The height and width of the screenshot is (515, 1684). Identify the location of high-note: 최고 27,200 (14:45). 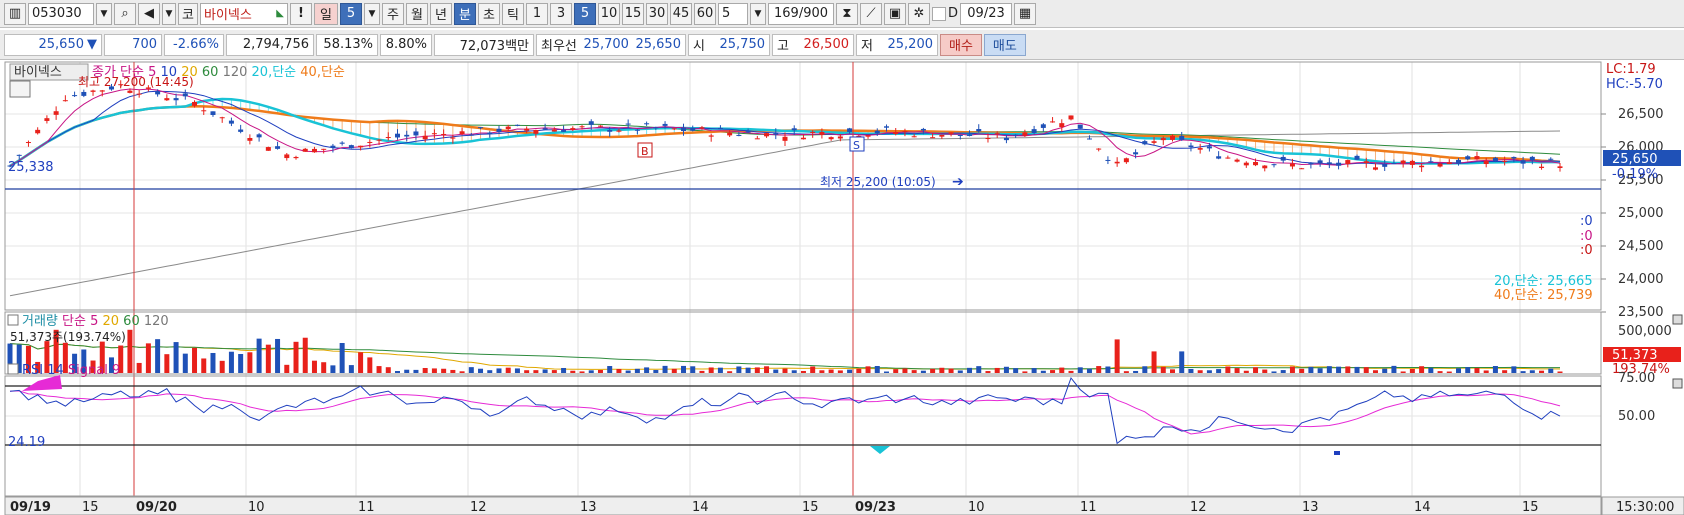
(136, 82).